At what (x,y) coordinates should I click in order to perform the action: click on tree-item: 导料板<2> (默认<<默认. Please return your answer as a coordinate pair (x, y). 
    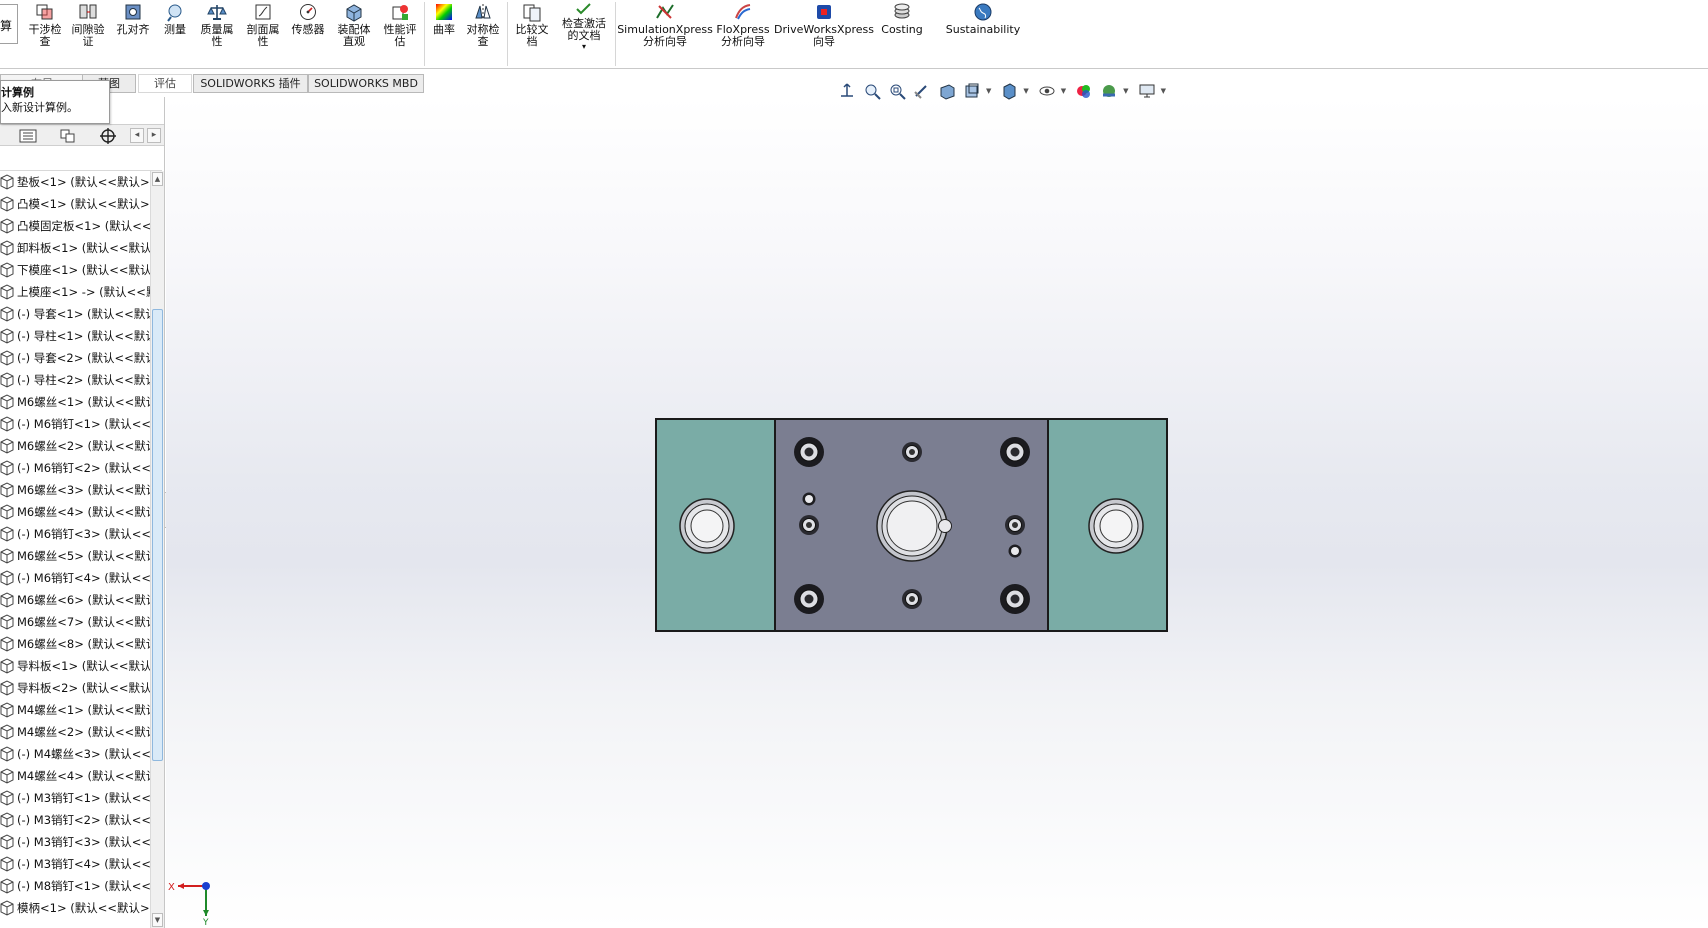
    Looking at the image, I should click on (75, 688).